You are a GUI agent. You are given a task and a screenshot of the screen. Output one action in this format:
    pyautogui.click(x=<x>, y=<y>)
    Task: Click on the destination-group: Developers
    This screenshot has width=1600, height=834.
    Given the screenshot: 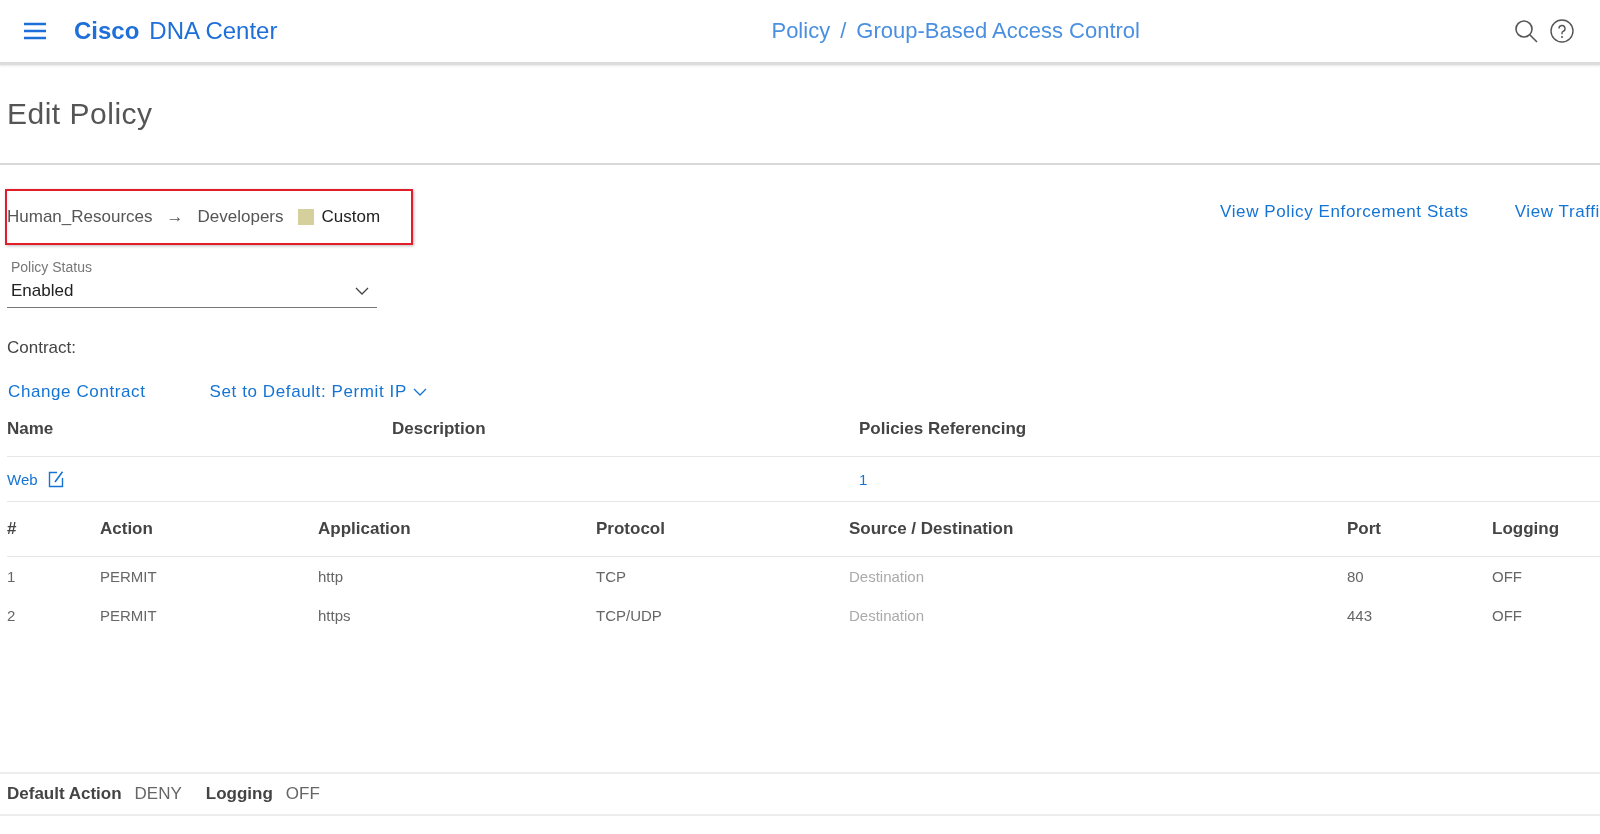 What is the action you would take?
    pyautogui.click(x=240, y=217)
    